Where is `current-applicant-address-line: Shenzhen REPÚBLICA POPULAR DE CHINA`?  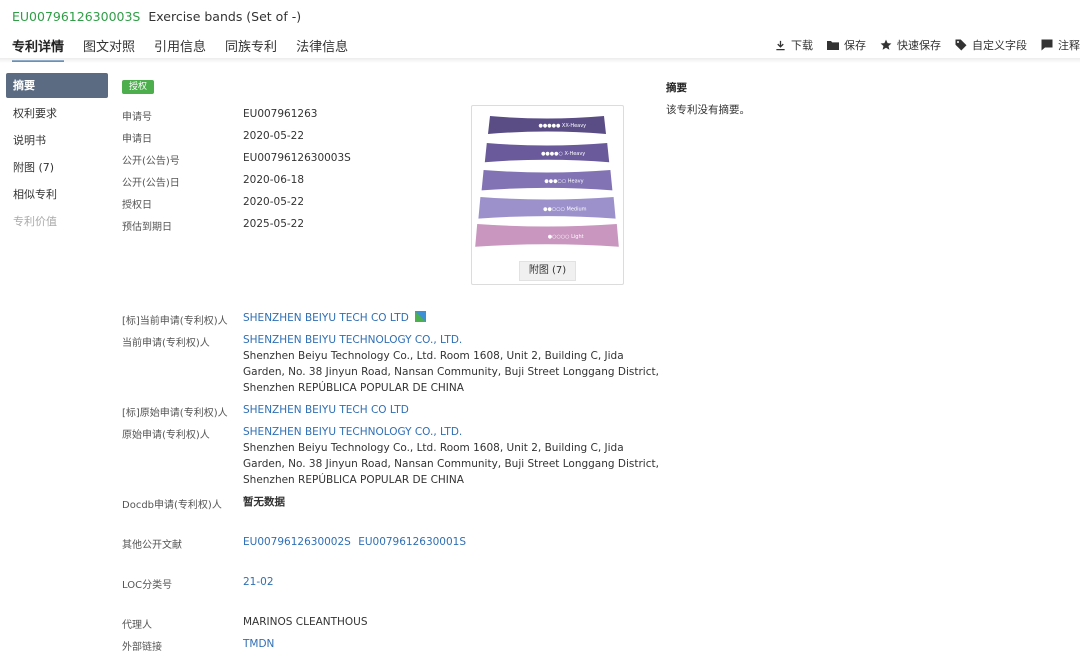 current-applicant-address-line: Shenzhen REPÚBLICA POPULAR DE CHINA is located at coordinates (353, 388).